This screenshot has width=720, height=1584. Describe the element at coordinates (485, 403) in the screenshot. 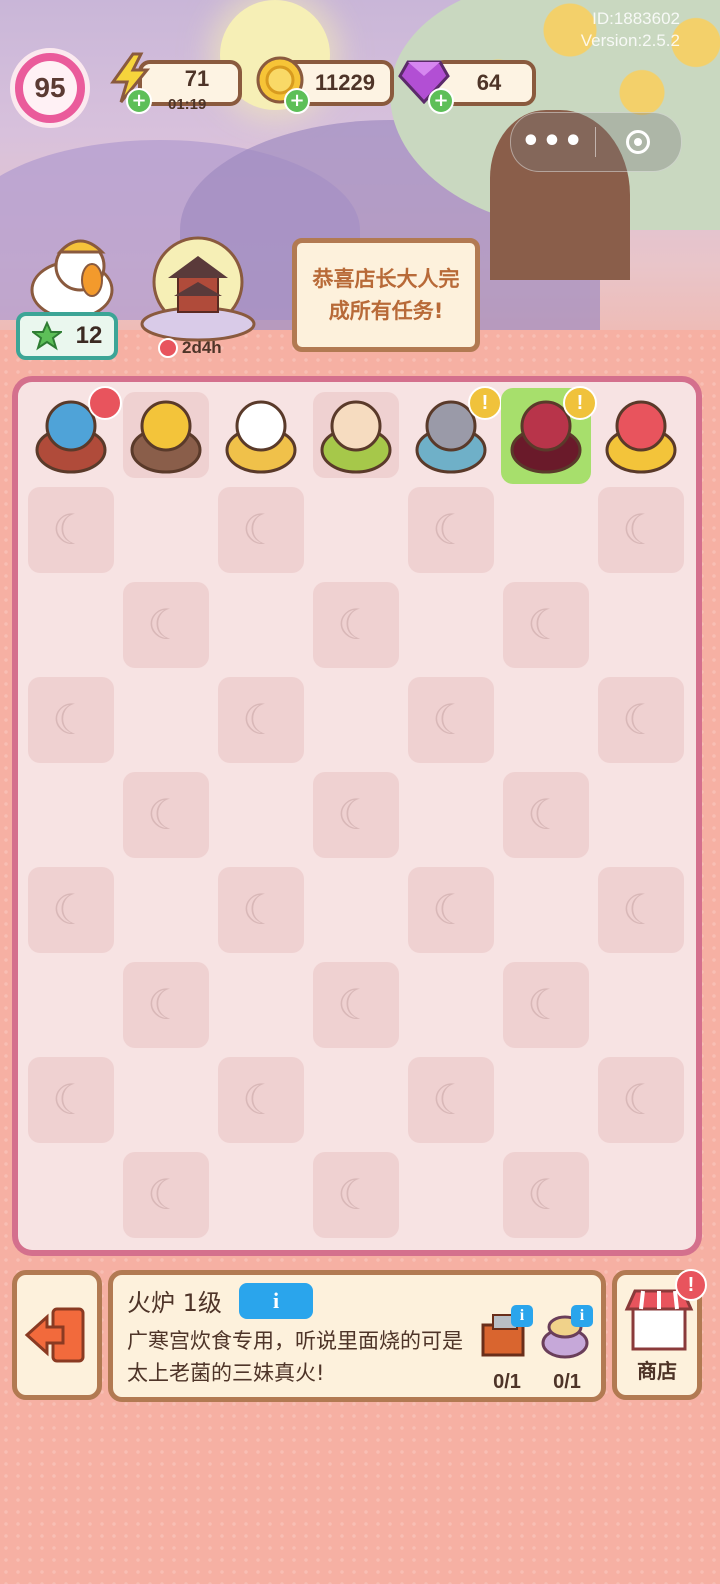

I see `alert-badge-icon: !` at that location.